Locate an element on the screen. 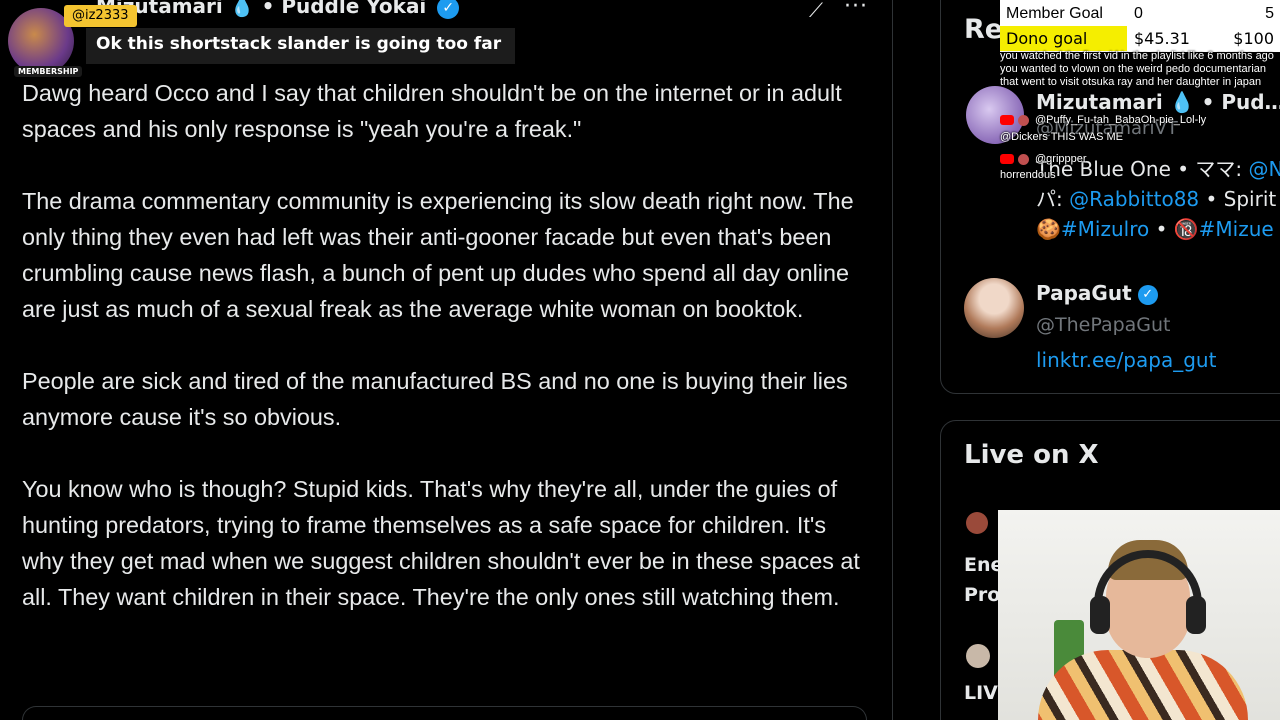  chat-feed-username: @grippper is located at coordinates (1061, 159).